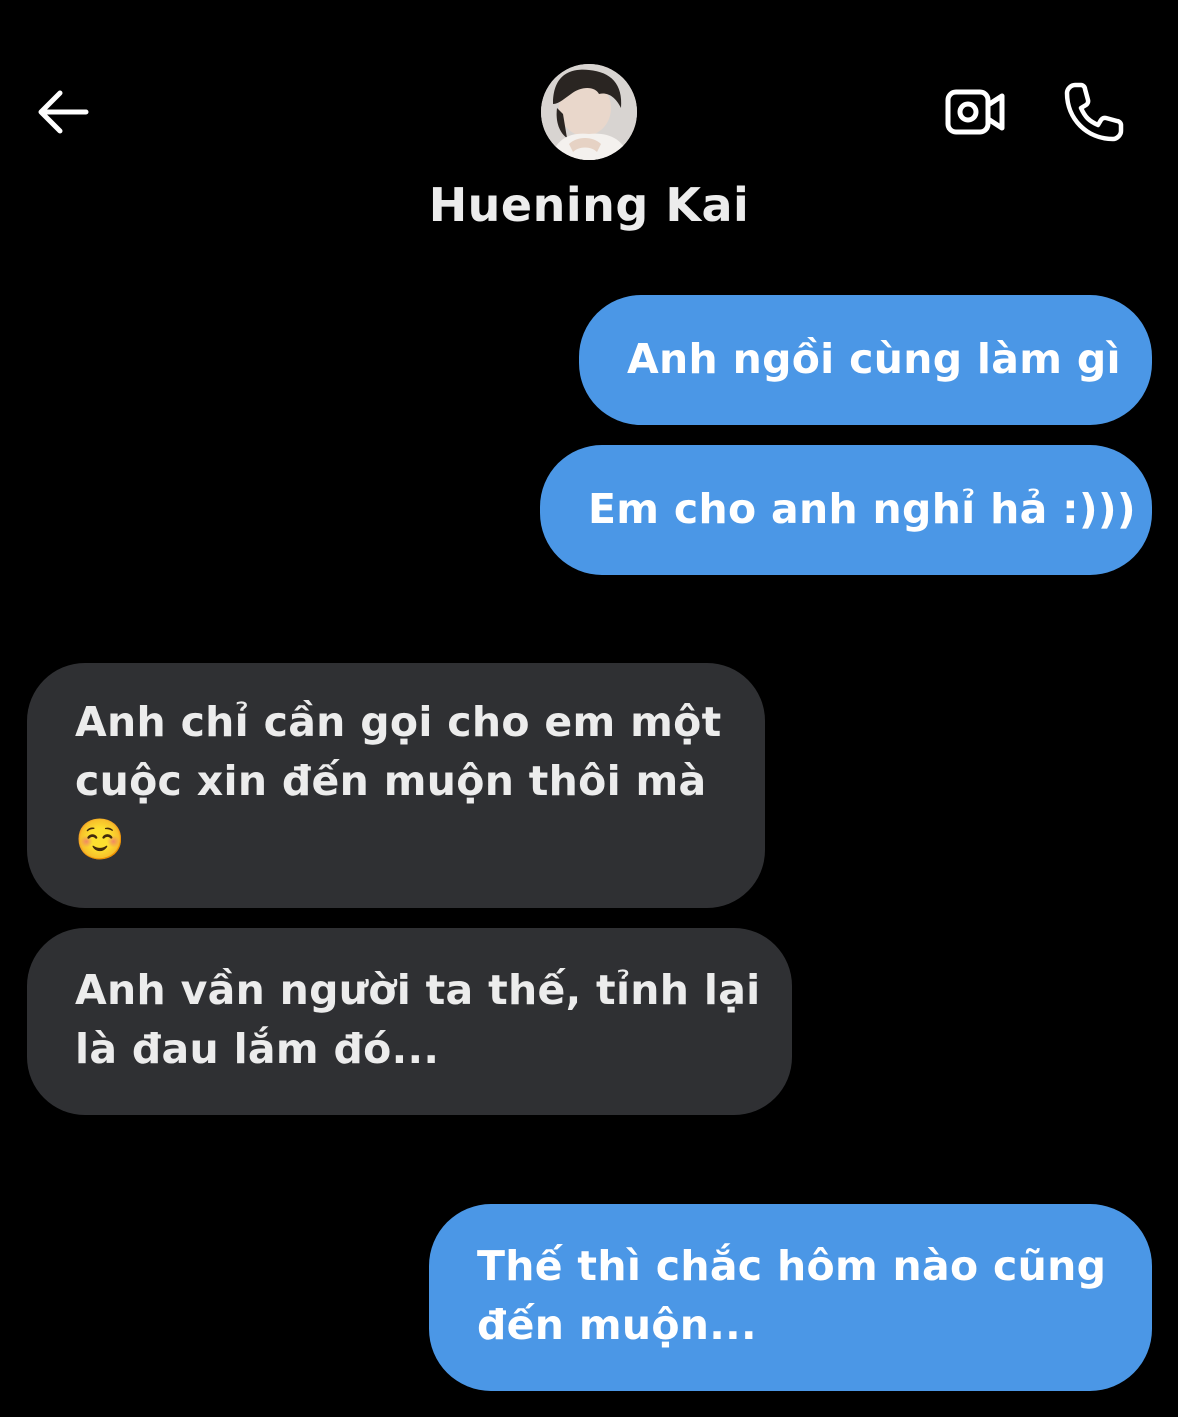 This screenshot has width=1178, height=1417. I want to click on avatar, so click(589, 112).